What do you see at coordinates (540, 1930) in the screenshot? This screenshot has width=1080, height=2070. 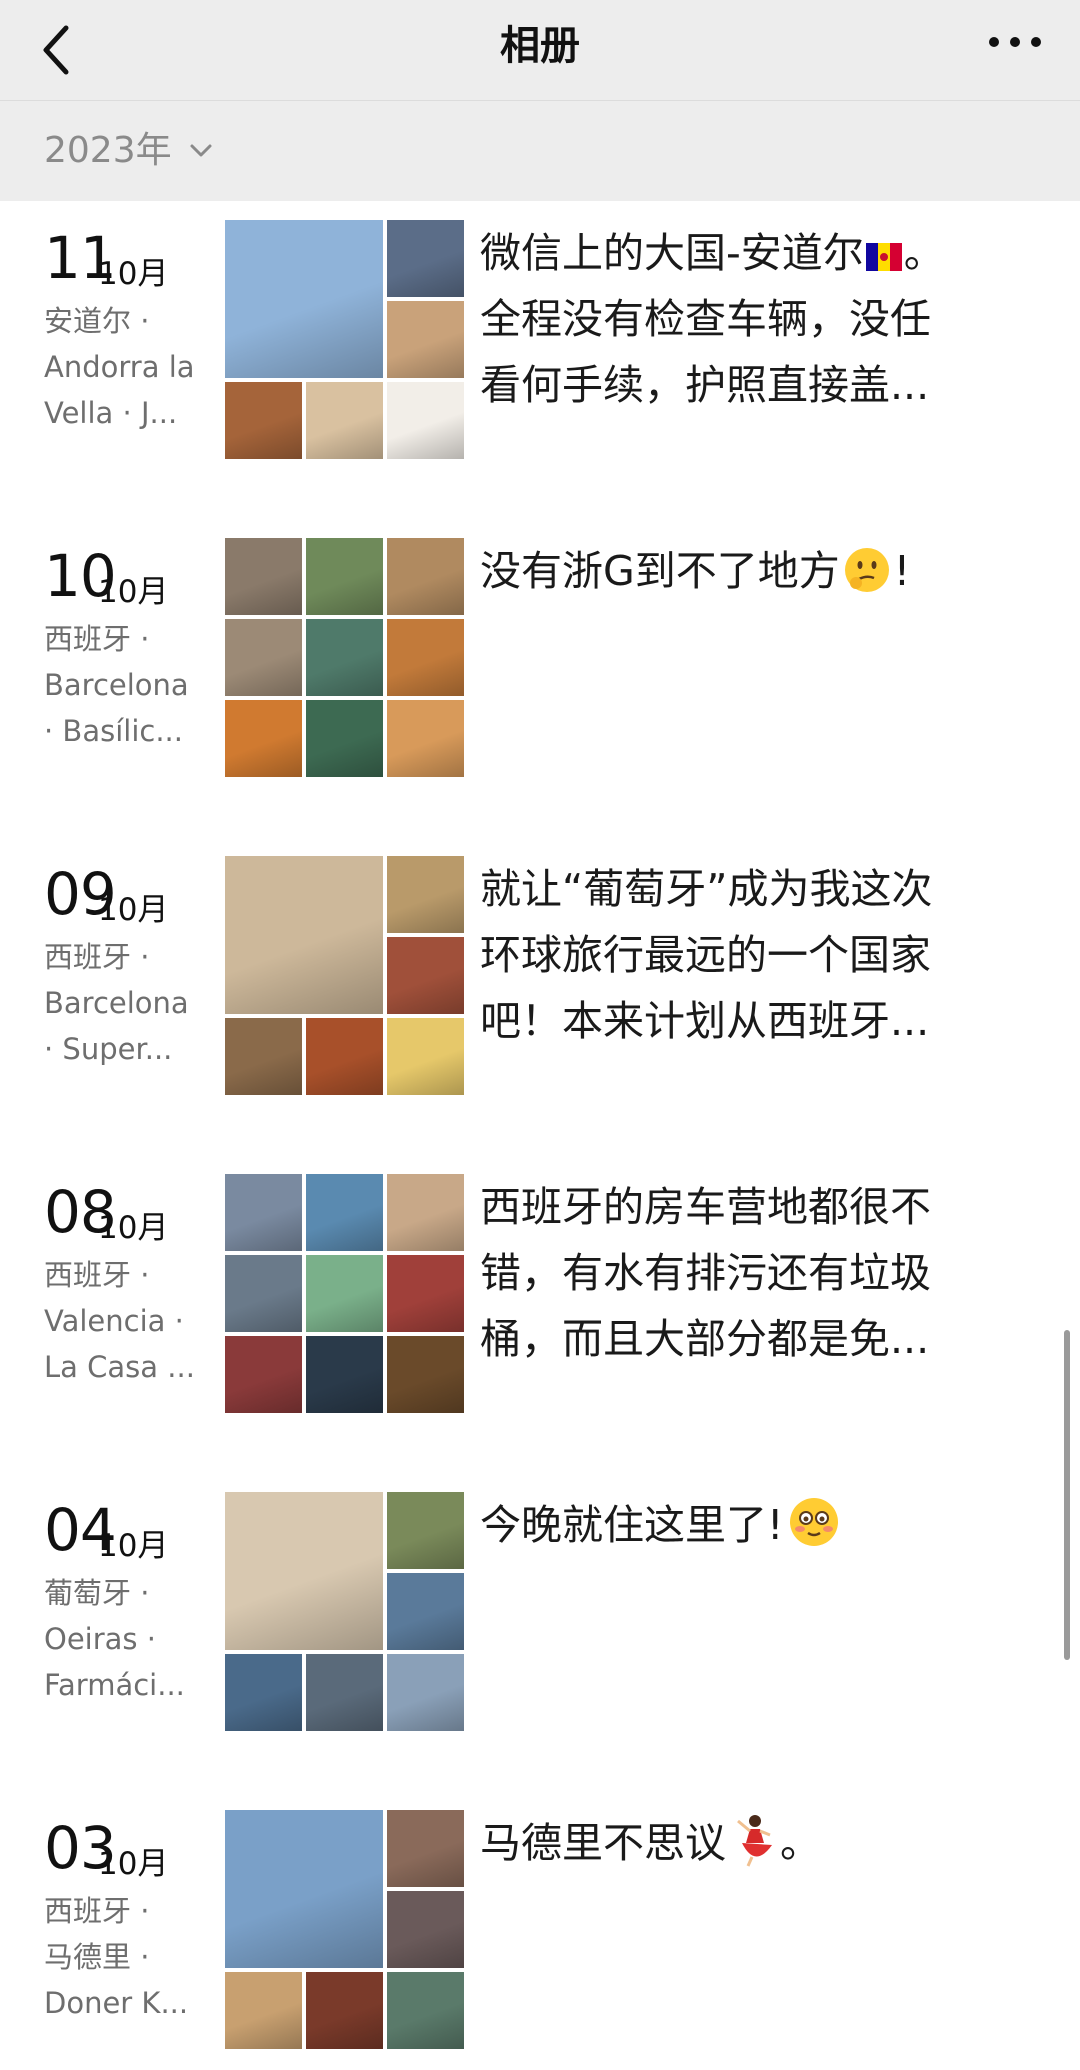 I see `album-entry: 03 10月 西班牙 · 马德里 · Doner K... 马德里不思议。` at bounding box center [540, 1930].